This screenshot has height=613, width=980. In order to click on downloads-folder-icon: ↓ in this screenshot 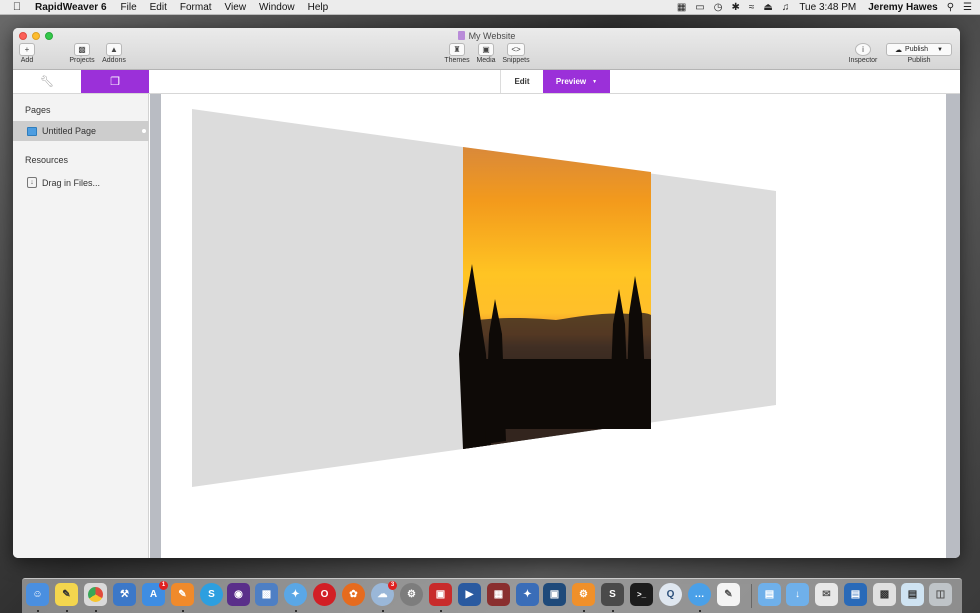, I will do `click(797, 594)`.